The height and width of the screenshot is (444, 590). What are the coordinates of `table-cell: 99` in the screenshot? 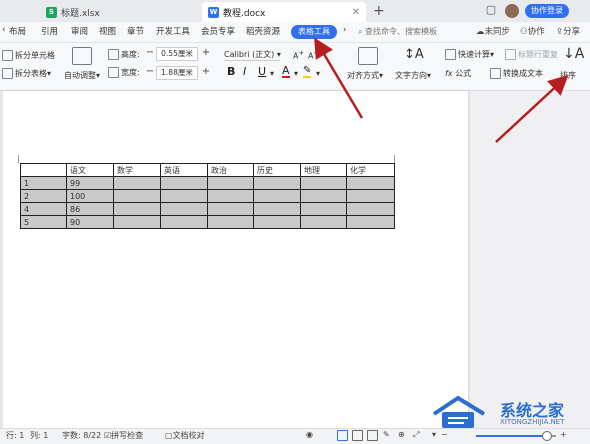 It's located at (90, 183).